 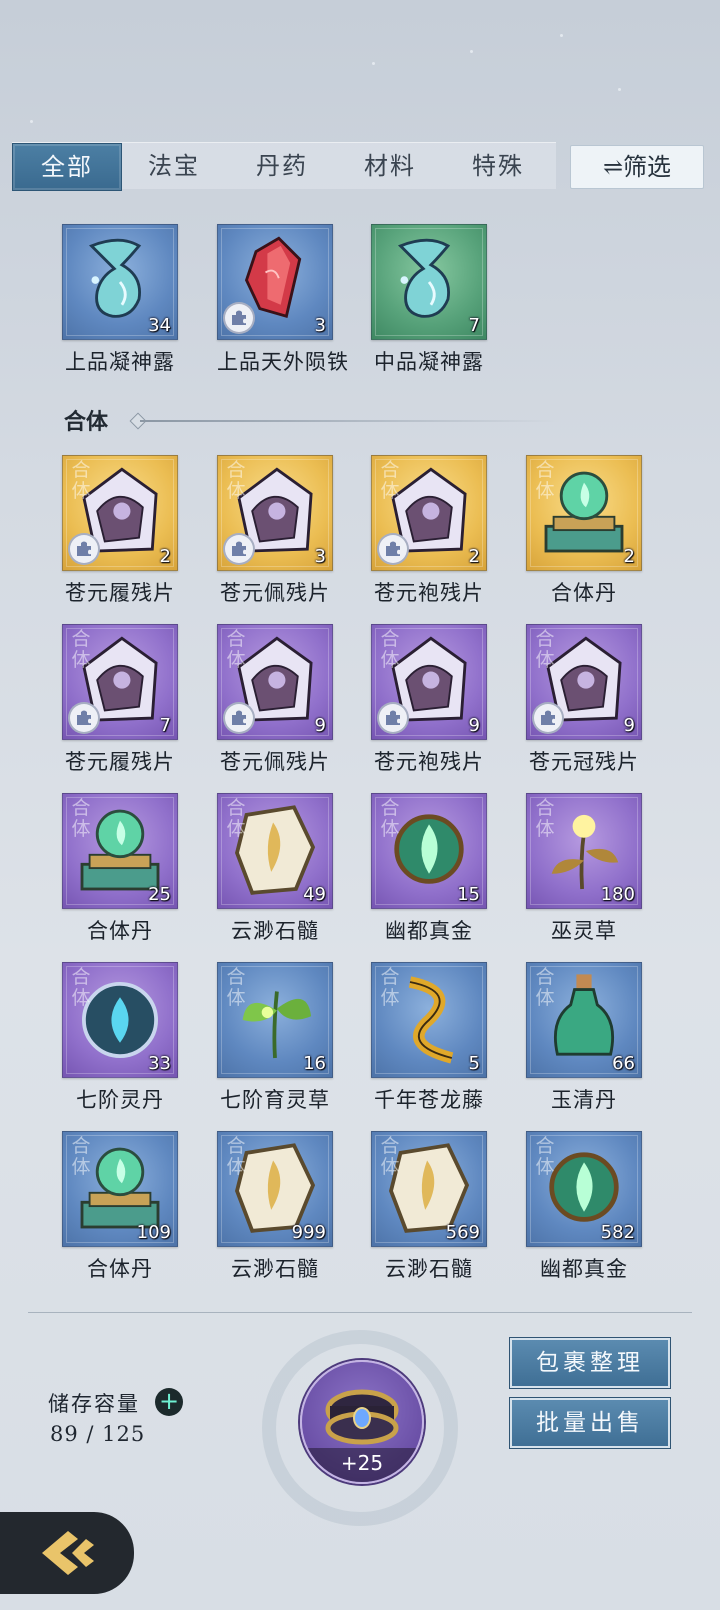 I want to click on inventory-item: 合体 25 合体丹, so click(x=120, y=869).